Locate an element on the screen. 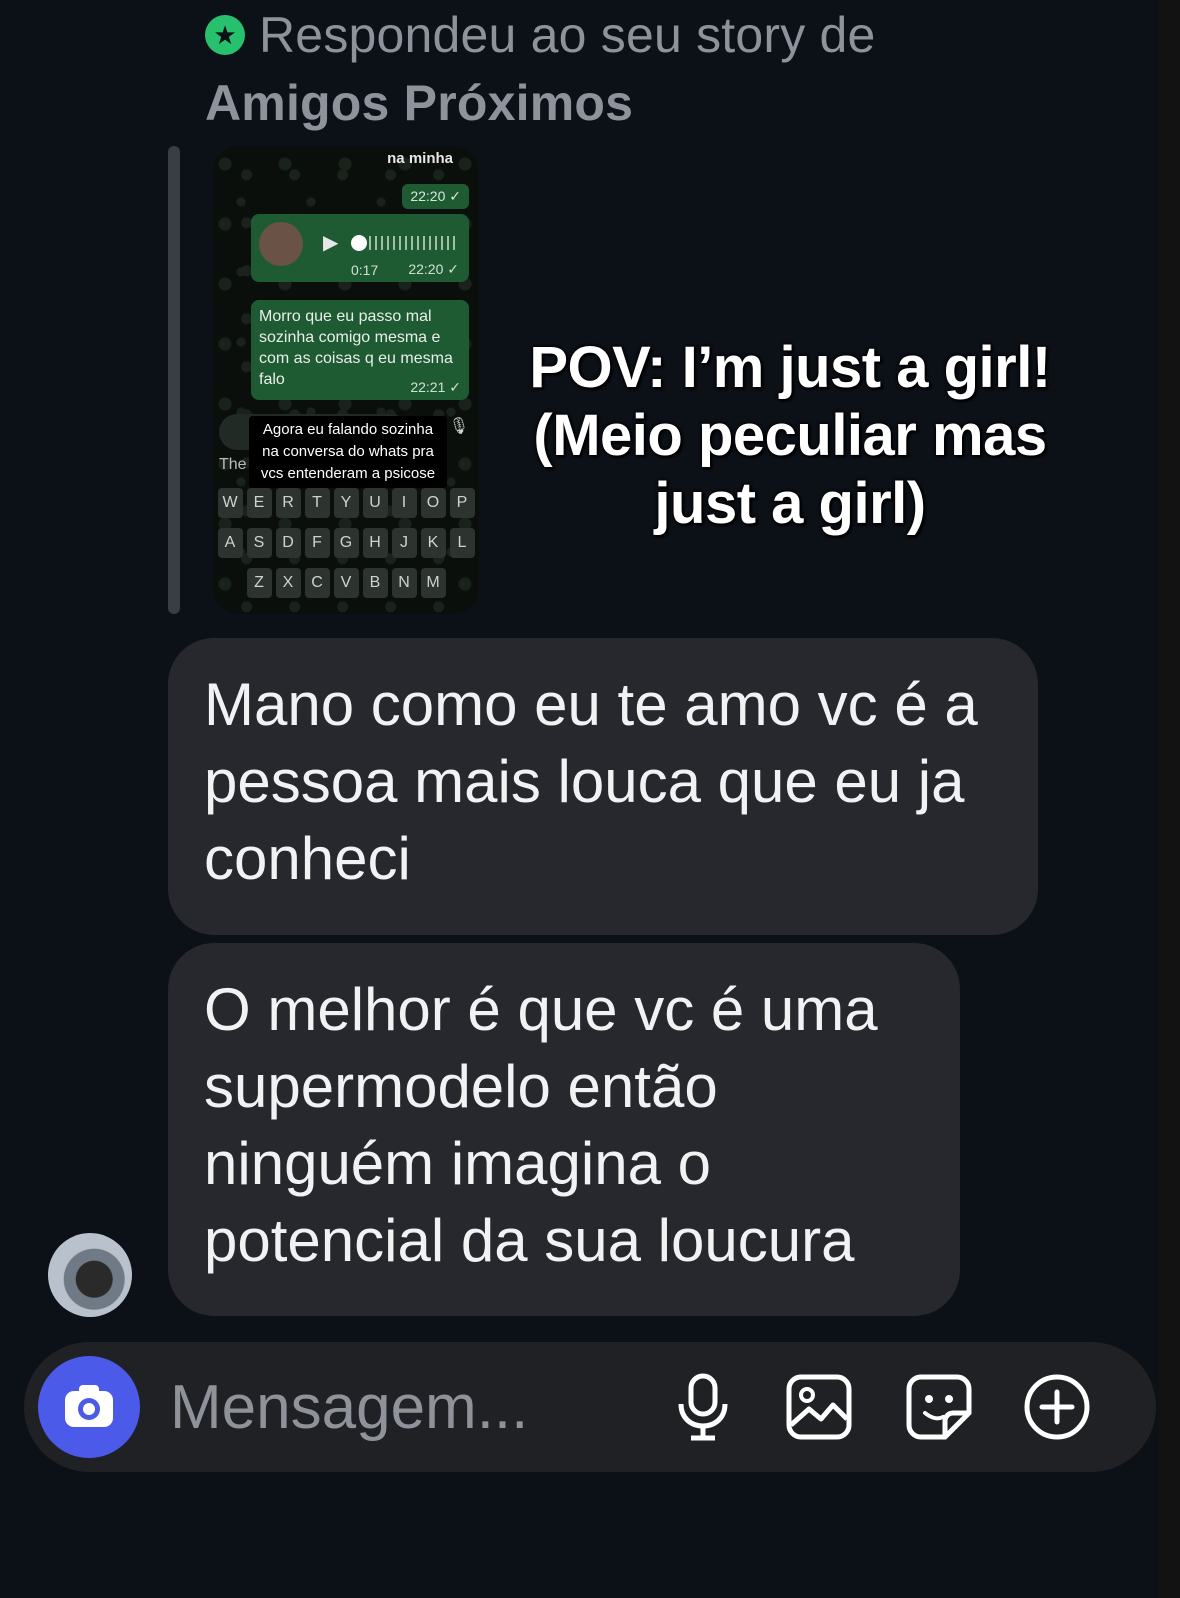  keyboard-key: E is located at coordinates (259, 503).